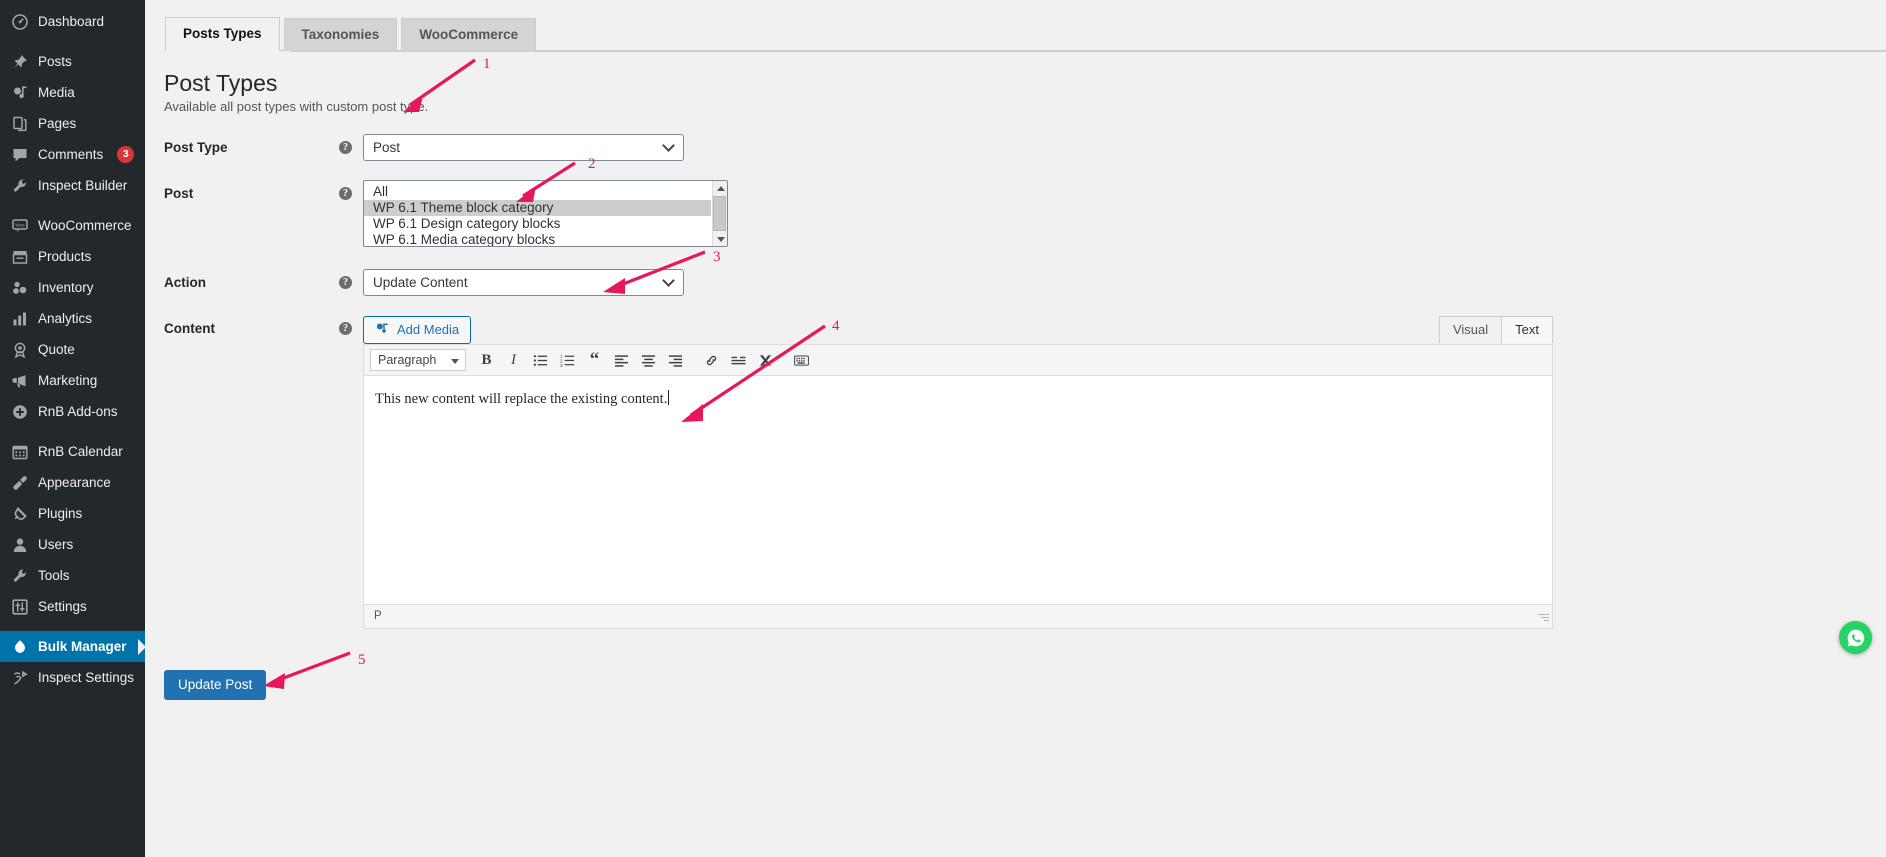  What do you see at coordinates (382, 328) in the screenshot?
I see `add-media-icon` at bounding box center [382, 328].